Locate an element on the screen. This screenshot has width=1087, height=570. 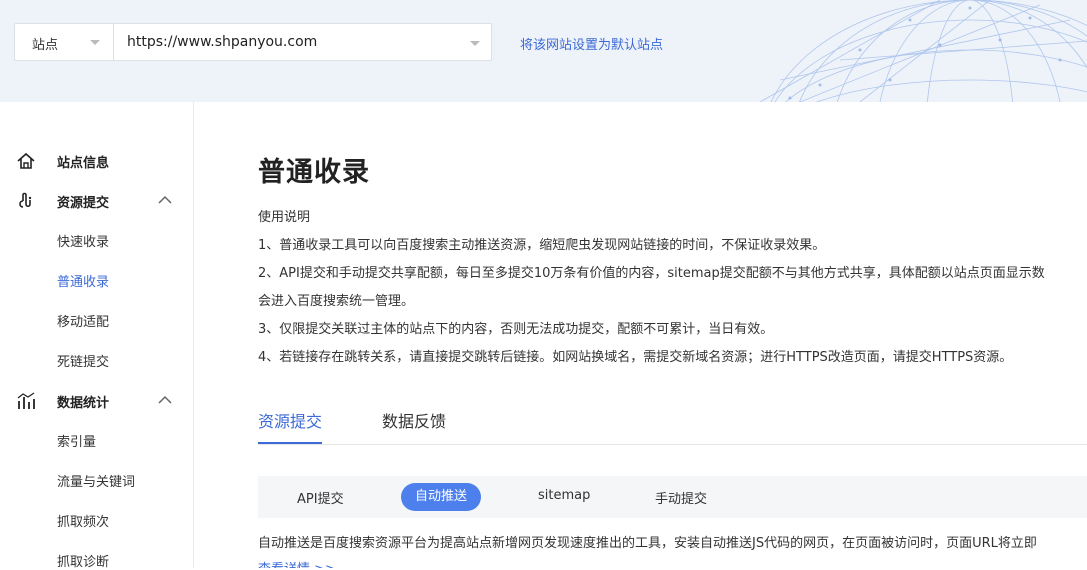
sidebar-group-resource-submit: 资源提交 is located at coordinates (96, 202).